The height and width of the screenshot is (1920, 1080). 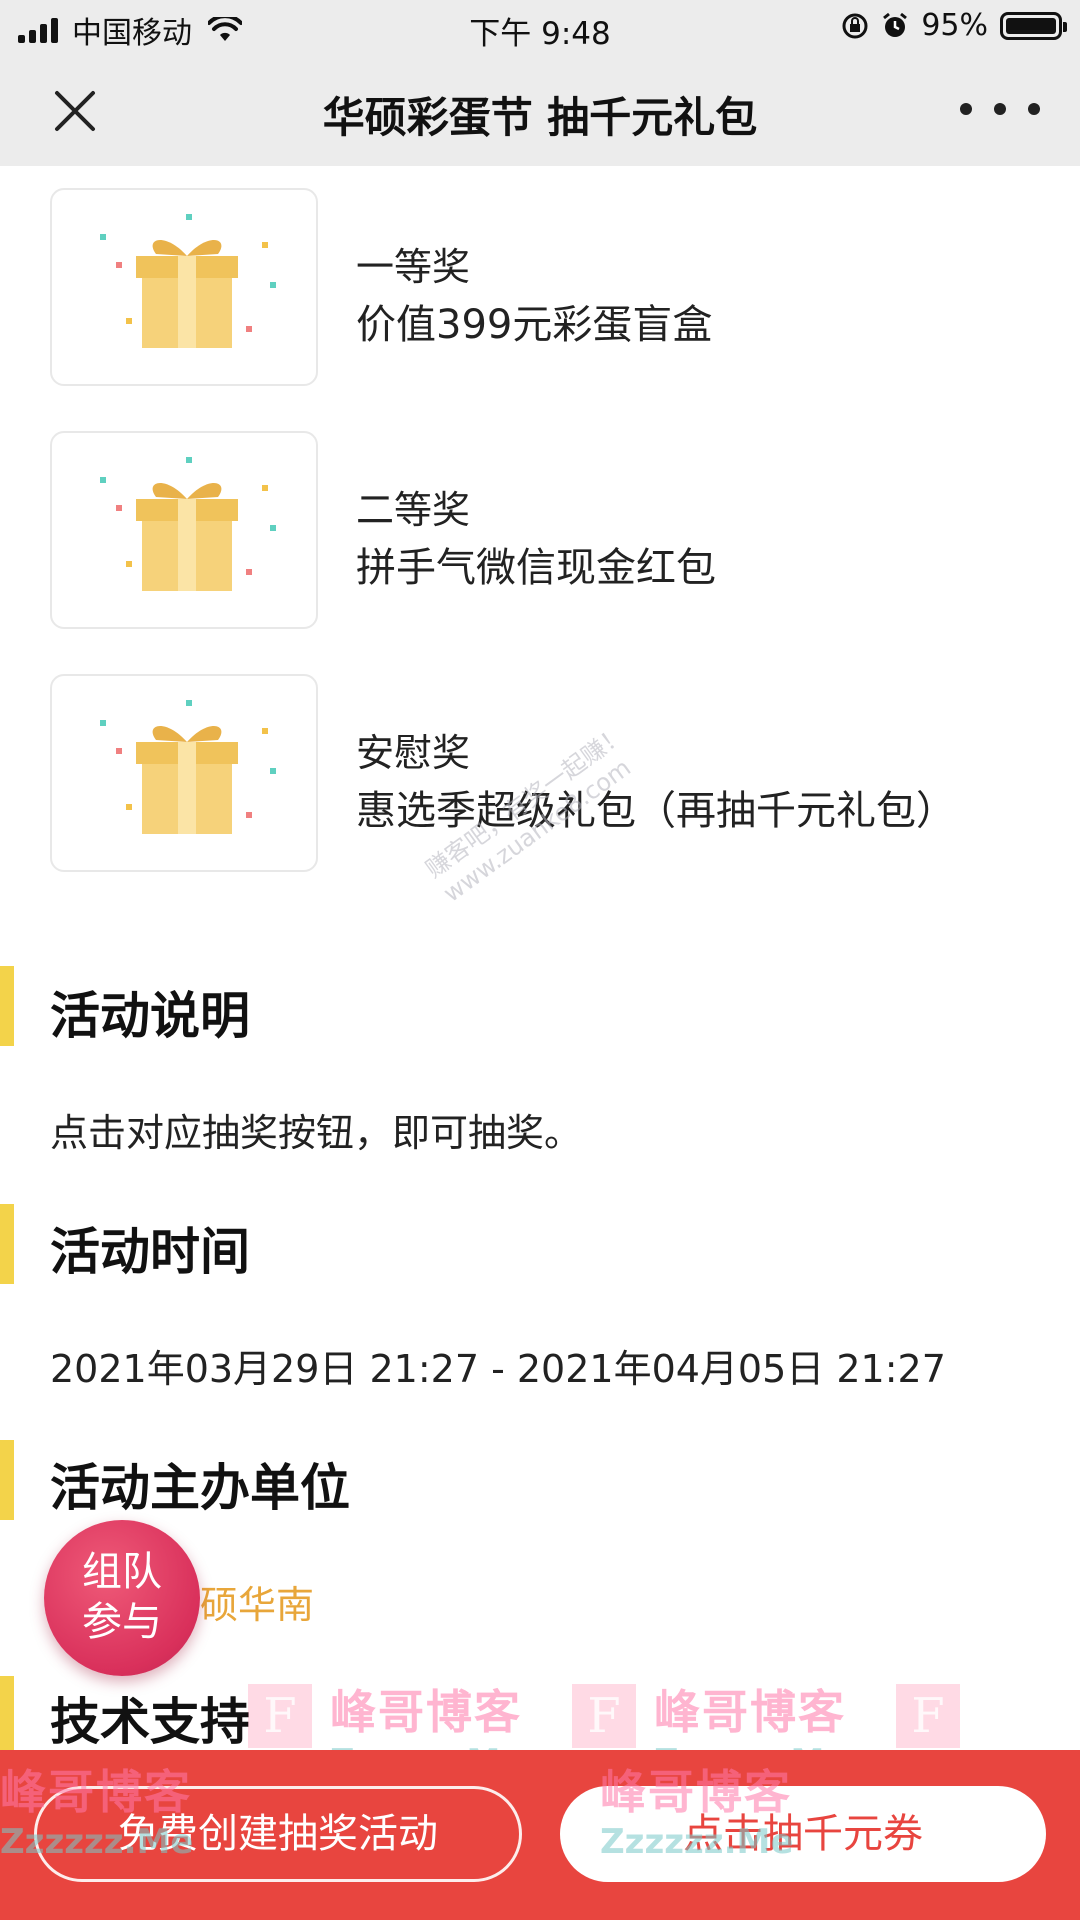 I want to click on prize-item-first: 一等奖 价值399元彩蛋盲盒, so click(x=550, y=288).